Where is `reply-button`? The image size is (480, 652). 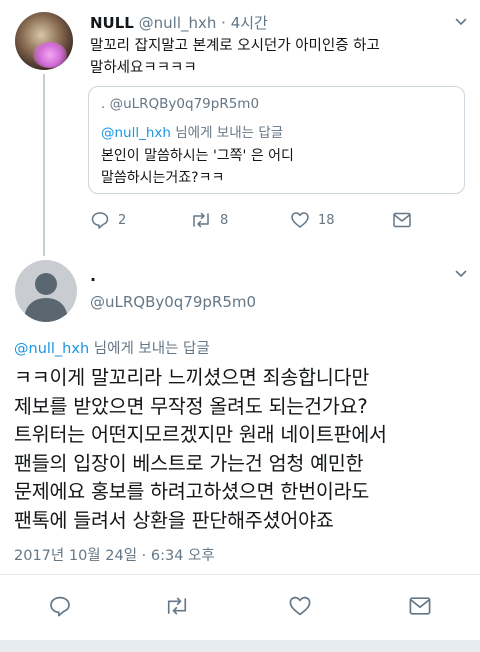
reply-button is located at coordinates (60, 606).